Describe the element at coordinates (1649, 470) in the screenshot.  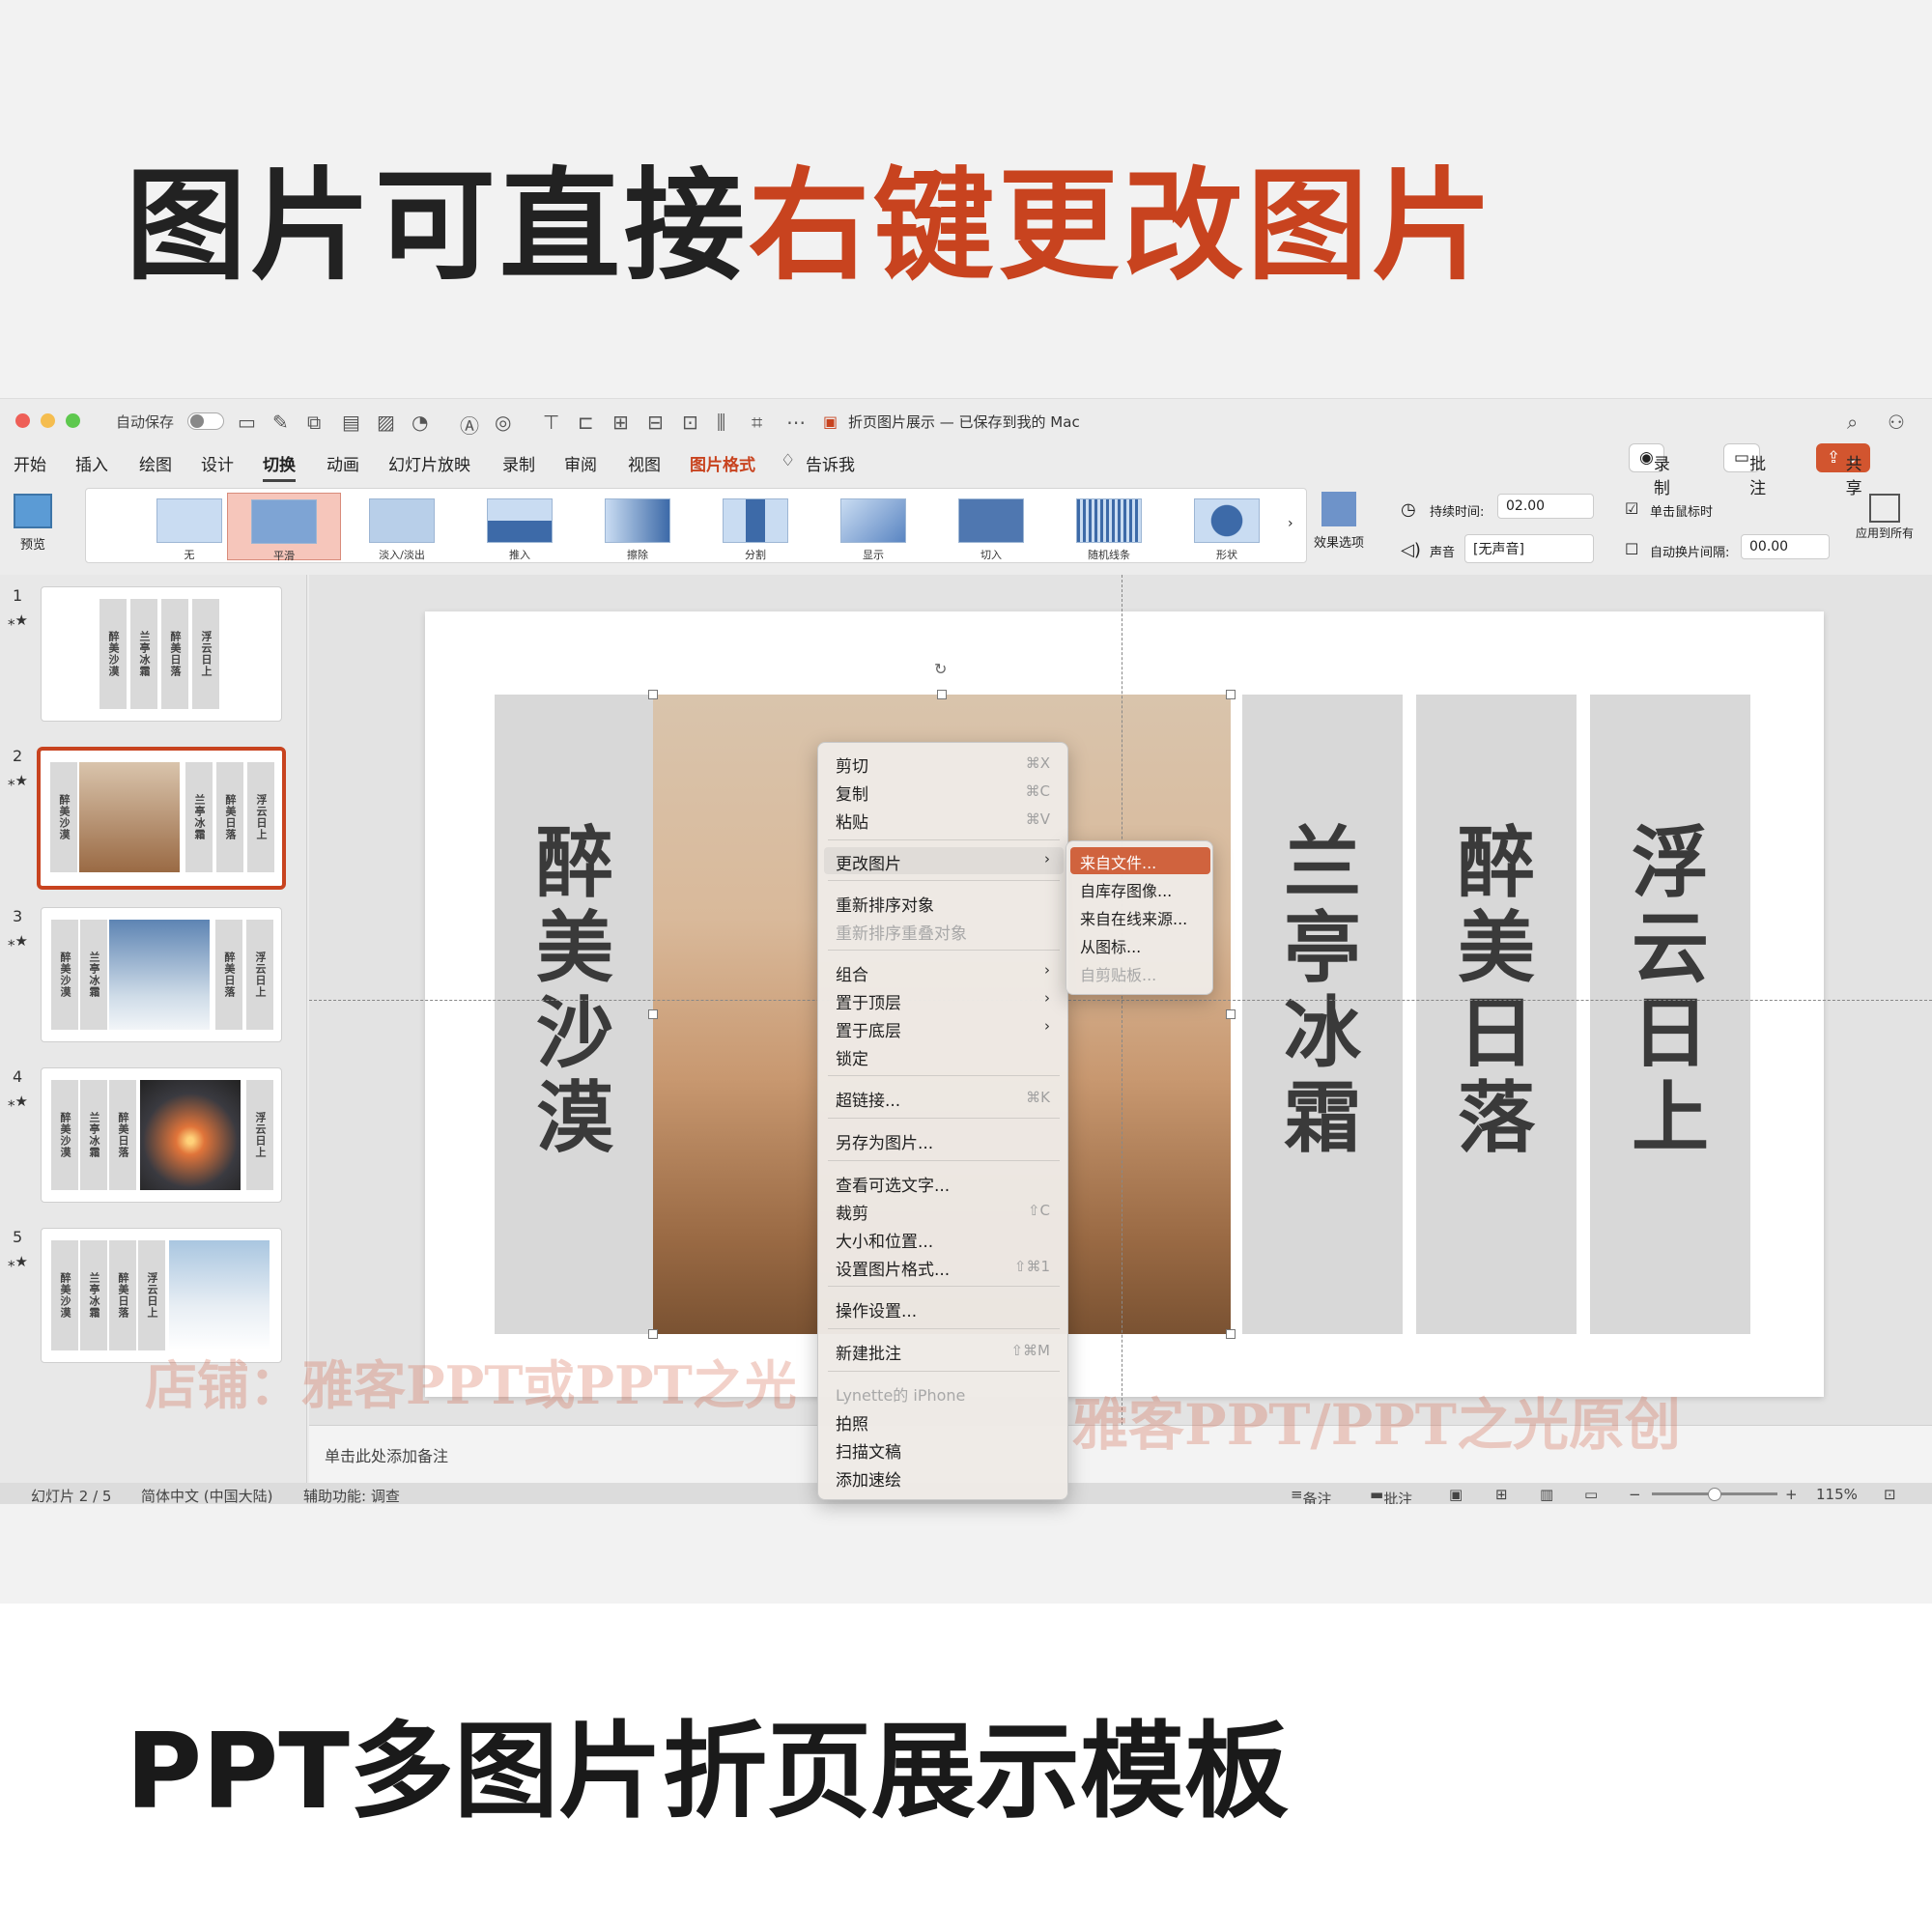
I see `record-button: ◉ 录制` at that location.